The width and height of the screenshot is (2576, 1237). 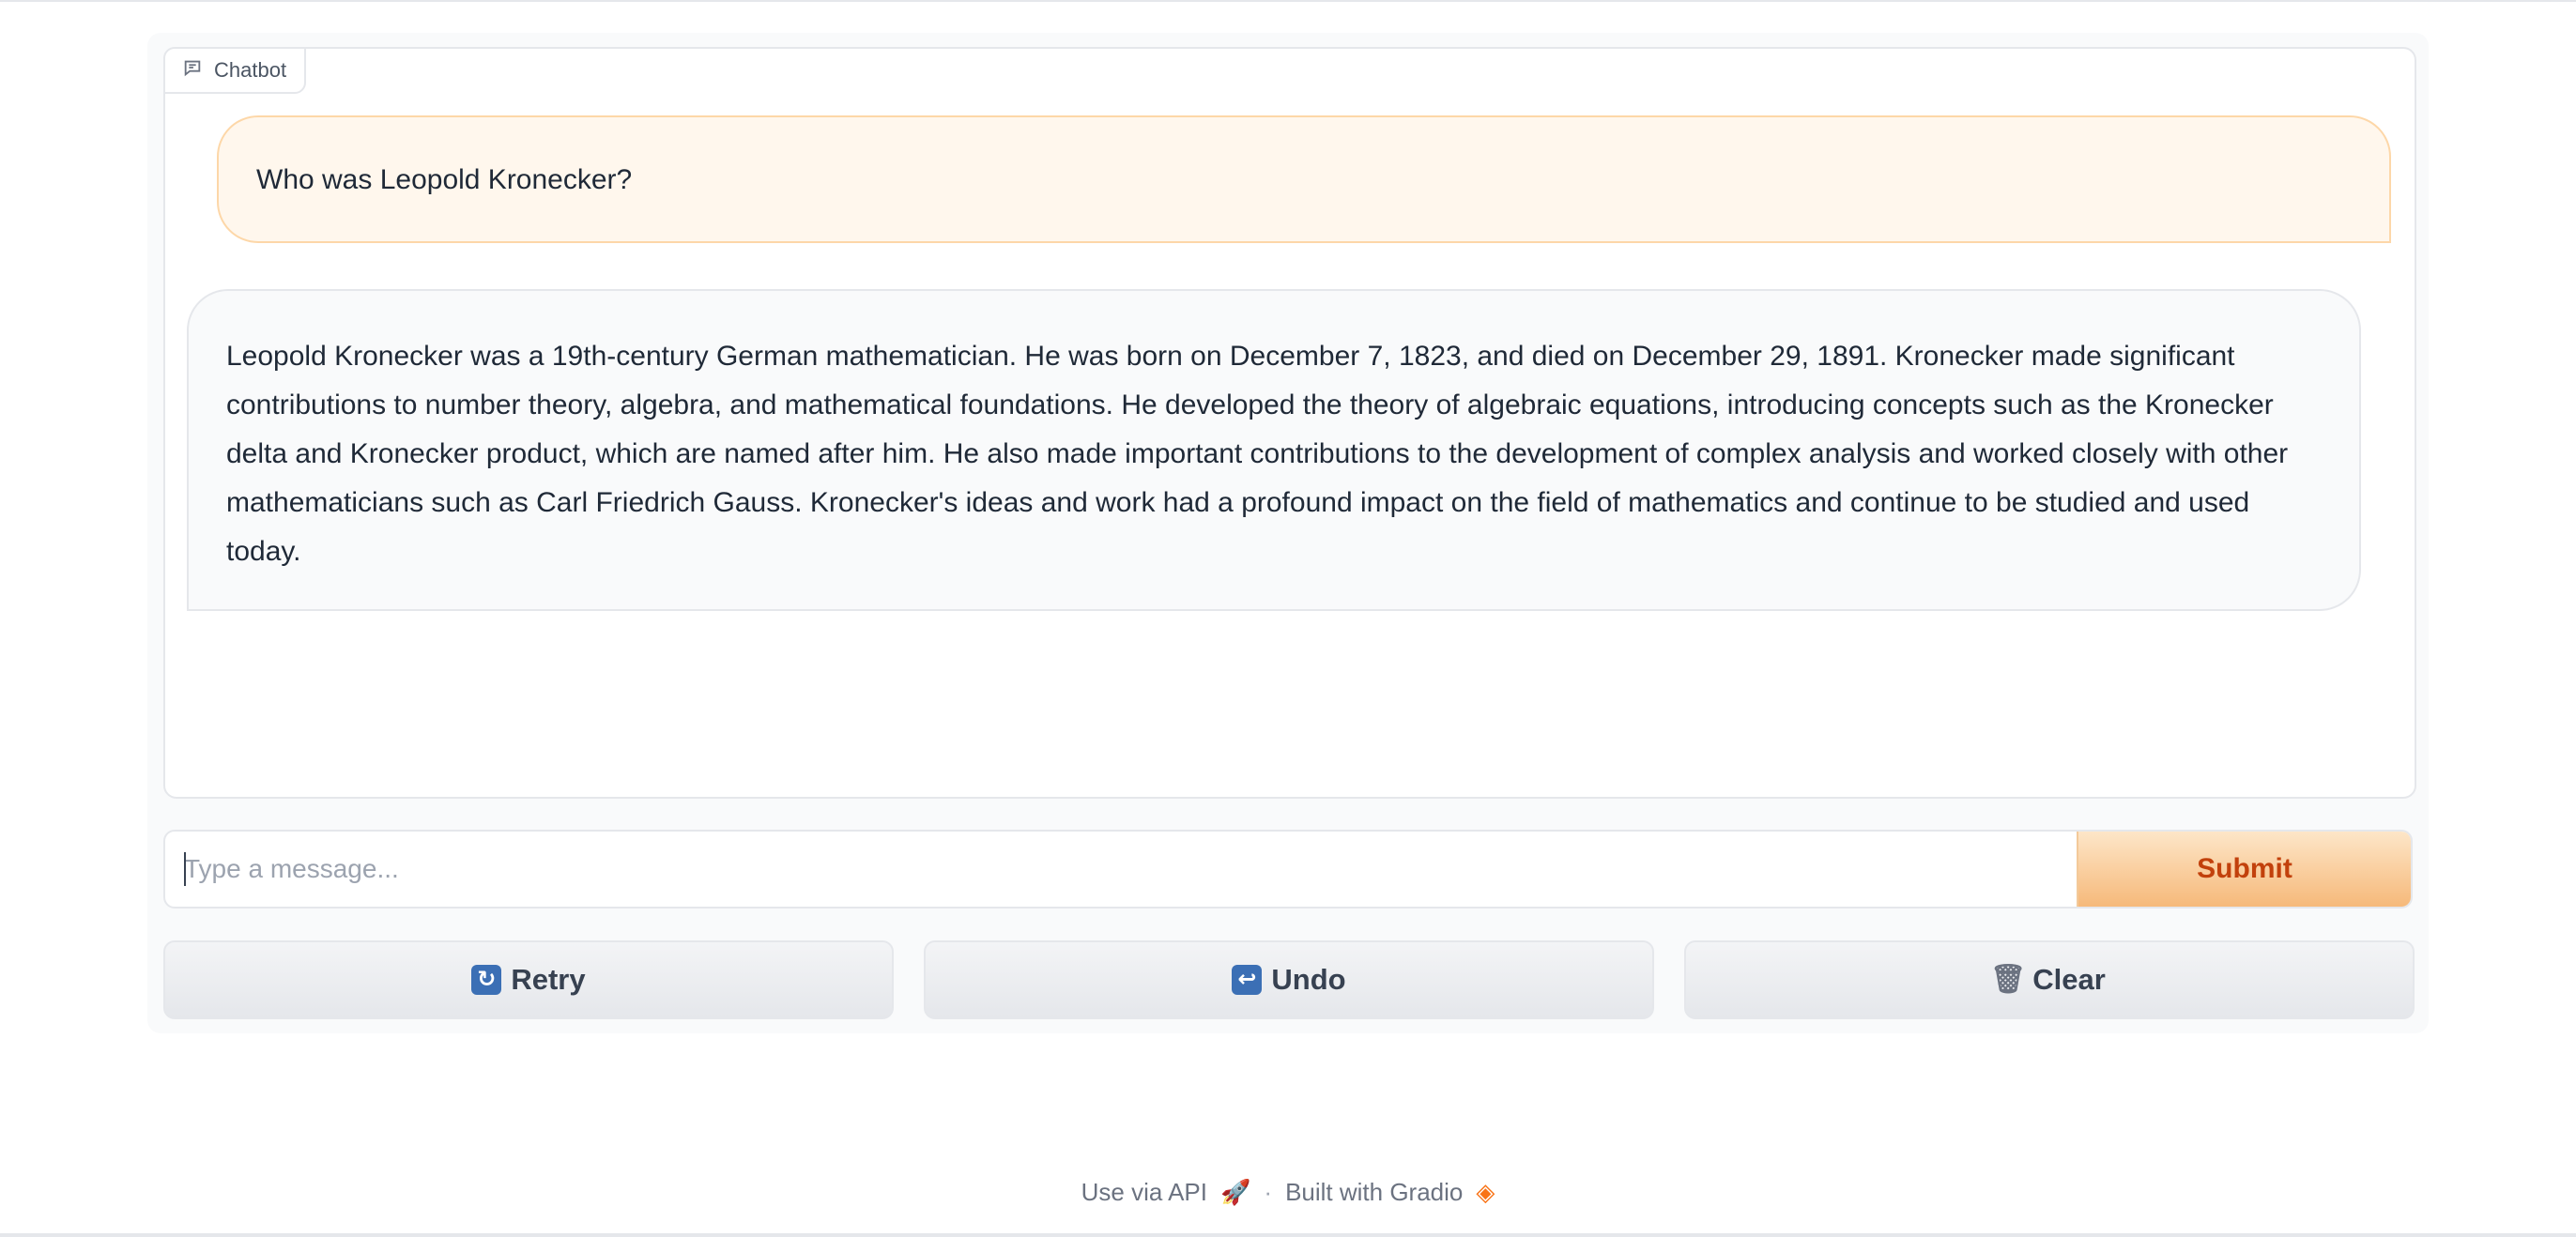 What do you see at coordinates (1144, 1192) in the screenshot?
I see `use-via-api-link: Use via API` at bounding box center [1144, 1192].